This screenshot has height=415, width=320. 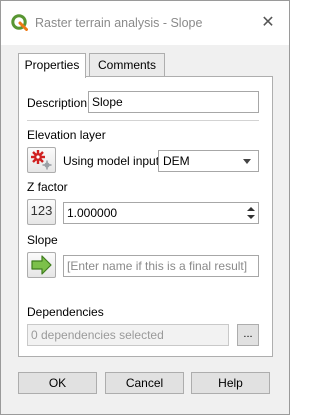 I want to click on elevation-layer-select: DEM, so click(x=208, y=161).